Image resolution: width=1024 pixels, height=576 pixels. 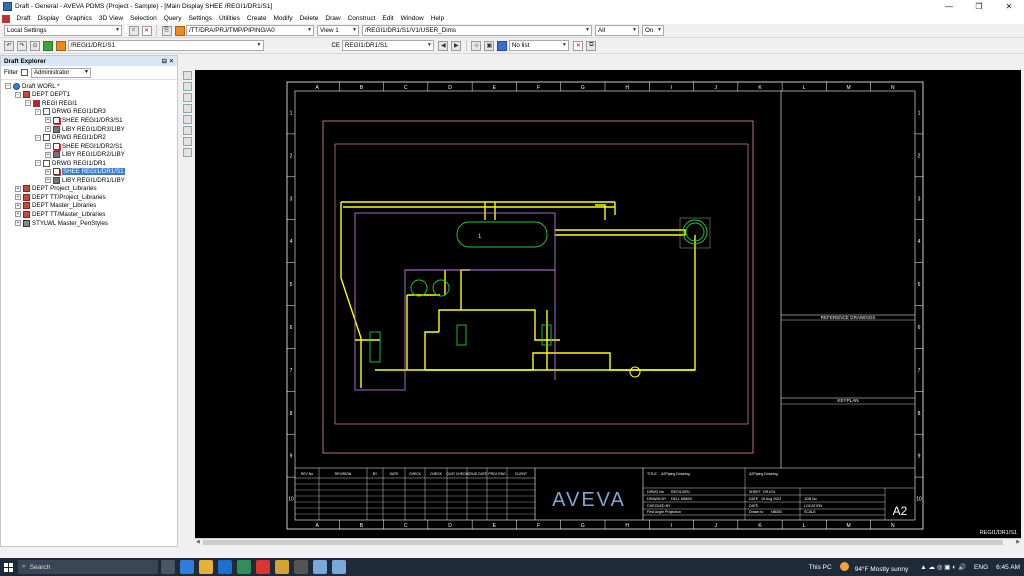 What do you see at coordinates (578, 45) in the screenshot?
I see `delete-list-icon: ✕` at bounding box center [578, 45].